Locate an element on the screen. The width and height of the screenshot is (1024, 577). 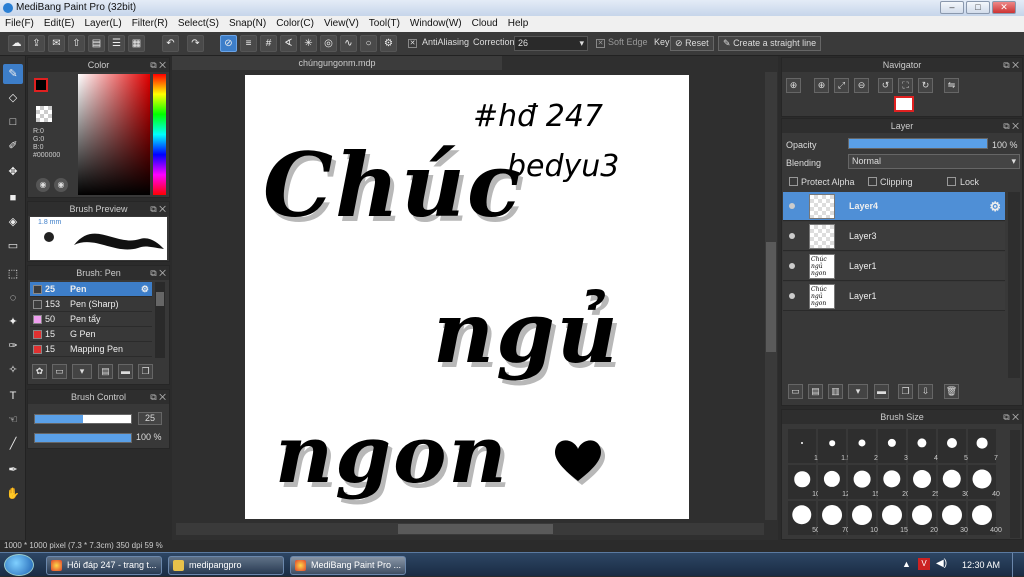
brush-size-option: 40 is located at coordinates (984, 482).